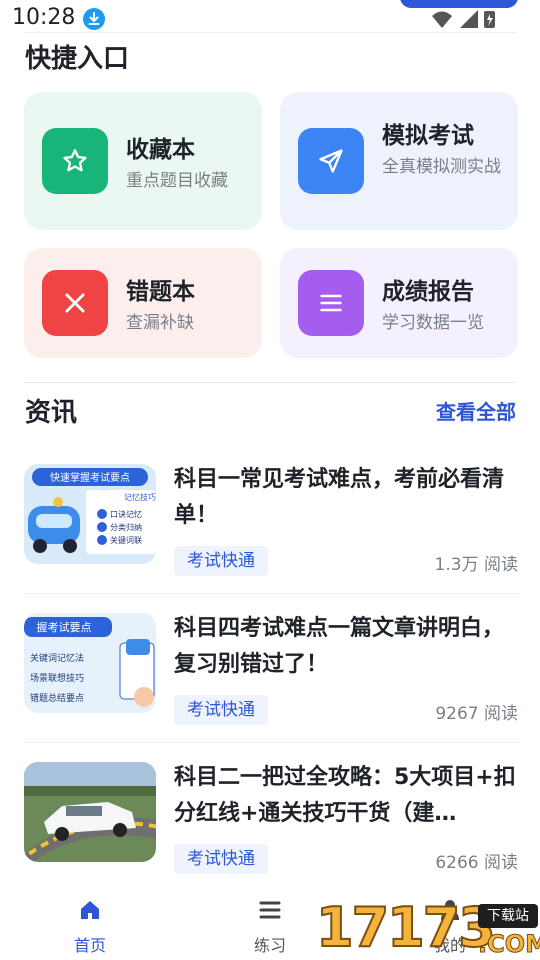  Describe the element at coordinates (90, 477) in the screenshot. I see `thumb-banner: 快速掌握考试要点` at that location.